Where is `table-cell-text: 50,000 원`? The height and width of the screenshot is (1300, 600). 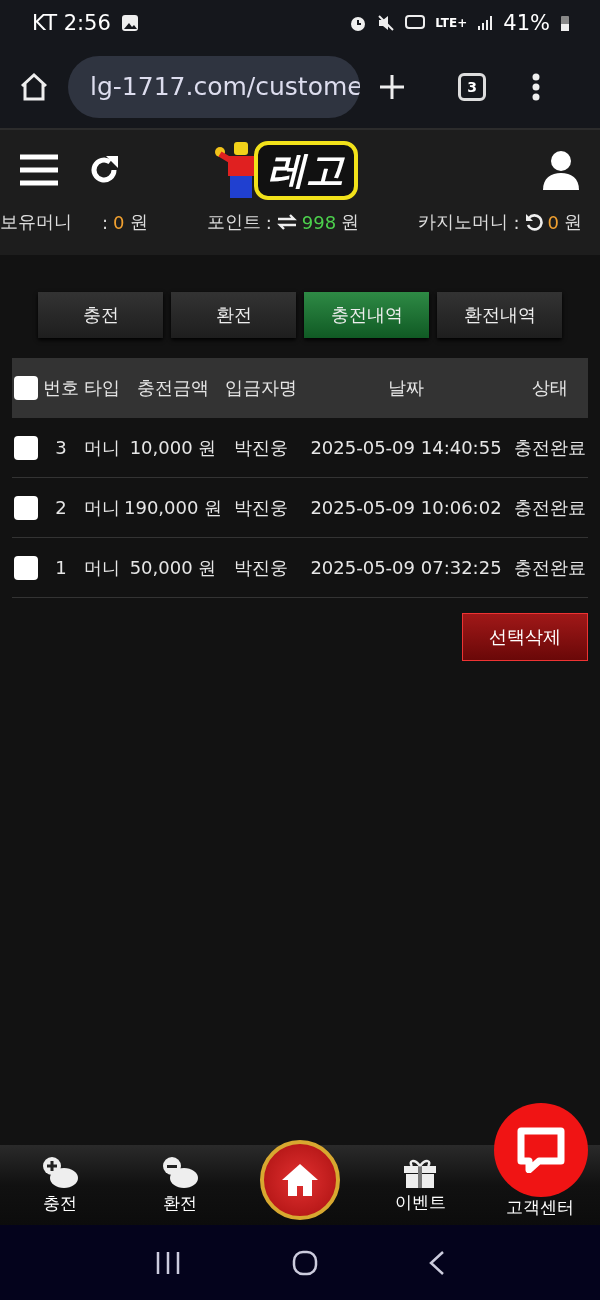 table-cell-text: 50,000 원 is located at coordinates (173, 567).